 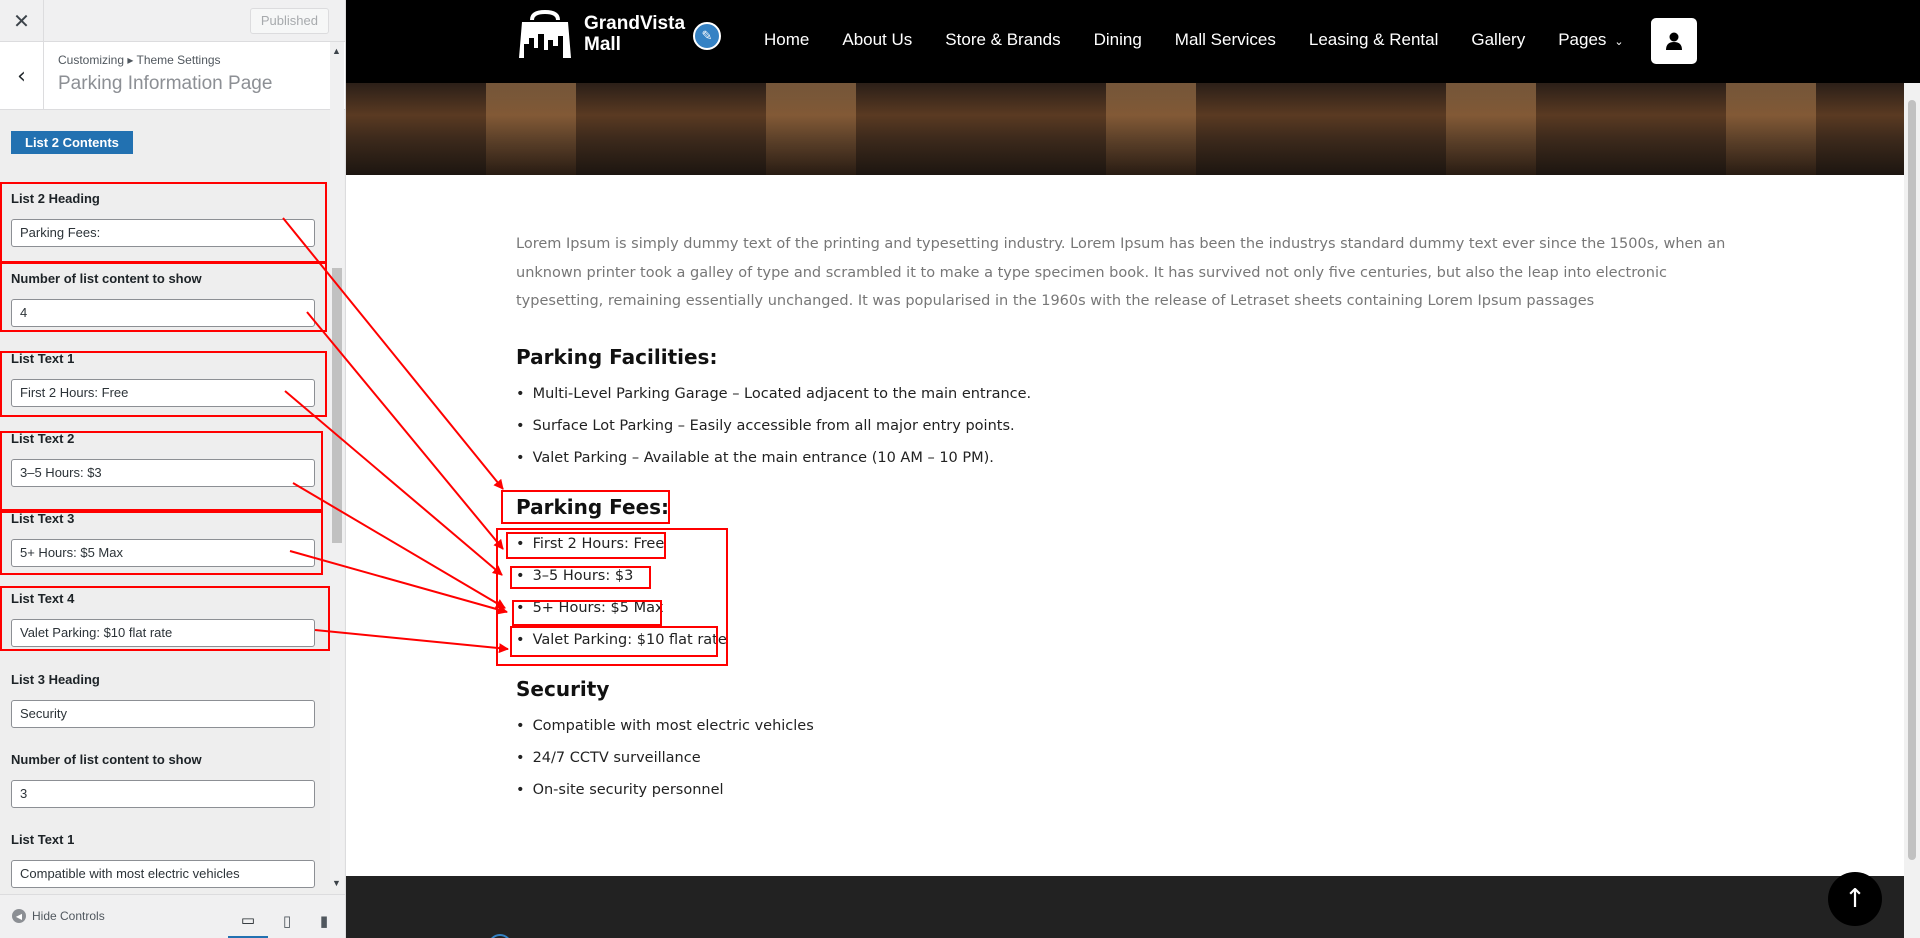 I want to click on footer-icon, so click(x=500, y=936).